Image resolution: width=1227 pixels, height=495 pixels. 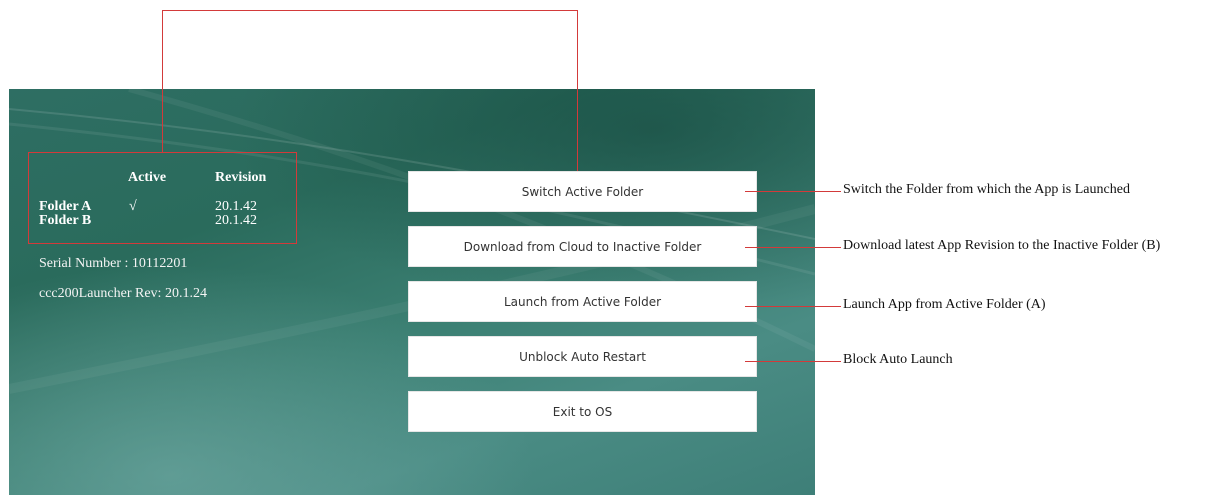 What do you see at coordinates (370, 10) in the screenshot?
I see `connector-line-top` at bounding box center [370, 10].